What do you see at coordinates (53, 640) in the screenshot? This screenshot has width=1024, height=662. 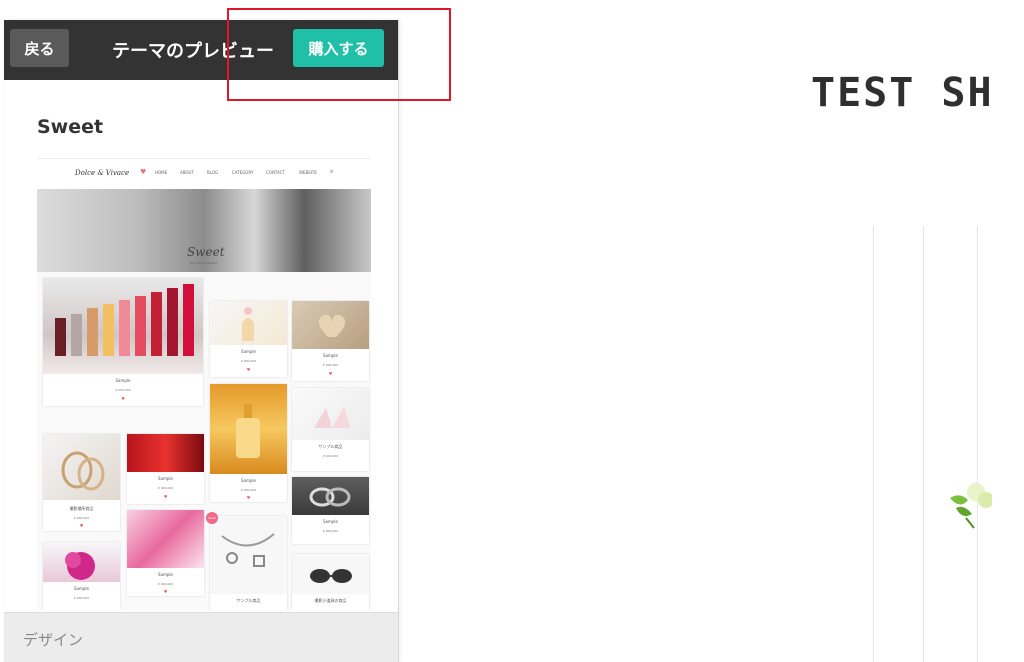 I see `design-section-label: デザイン` at bounding box center [53, 640].